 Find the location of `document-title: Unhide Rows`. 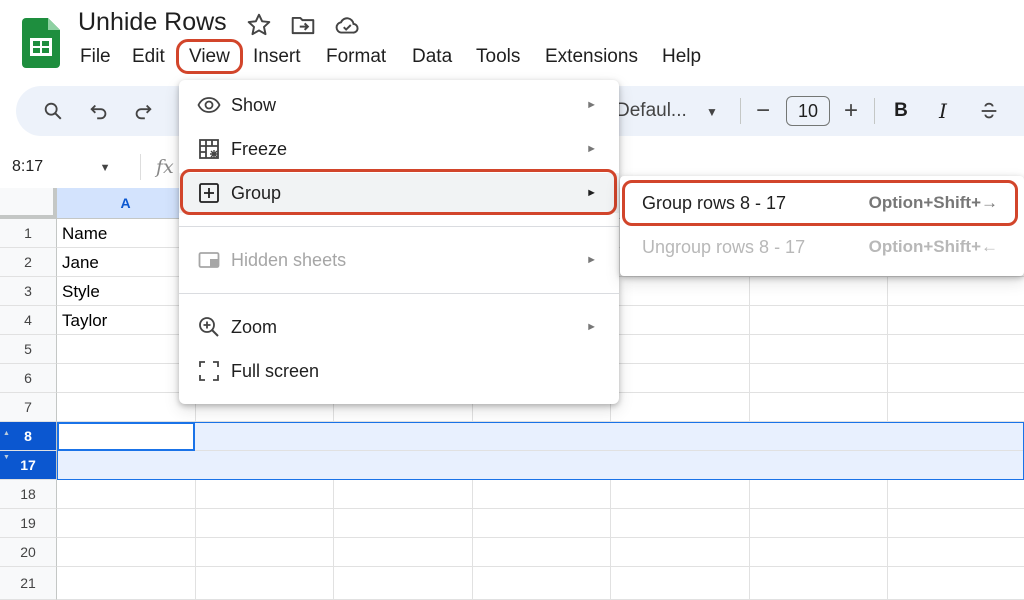

document-title: Unhide Rows is located at coordinates (152, 22).